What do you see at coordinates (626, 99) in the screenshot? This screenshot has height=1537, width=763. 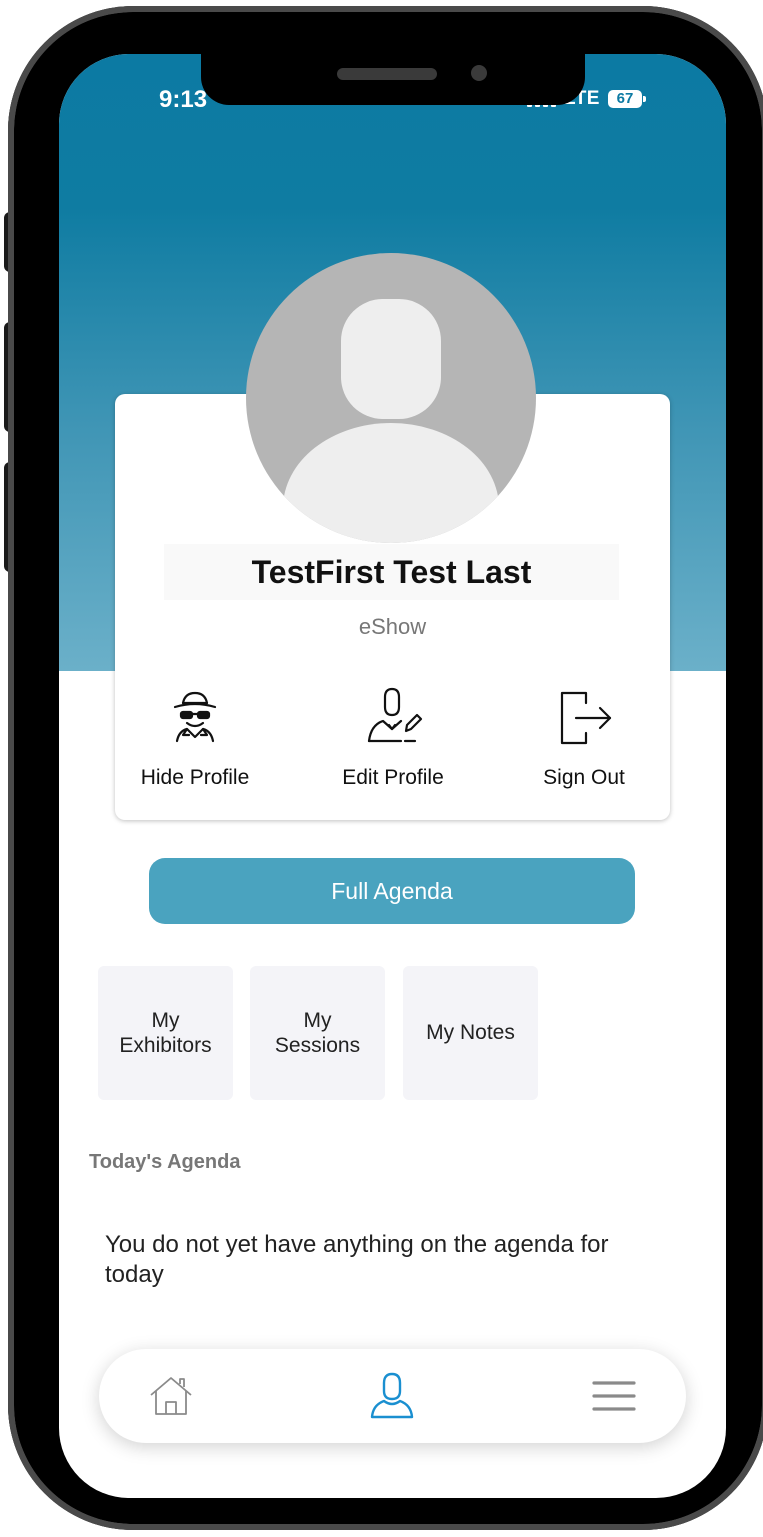 I see `battery-icon: 67` at bounding box center [626, 99].